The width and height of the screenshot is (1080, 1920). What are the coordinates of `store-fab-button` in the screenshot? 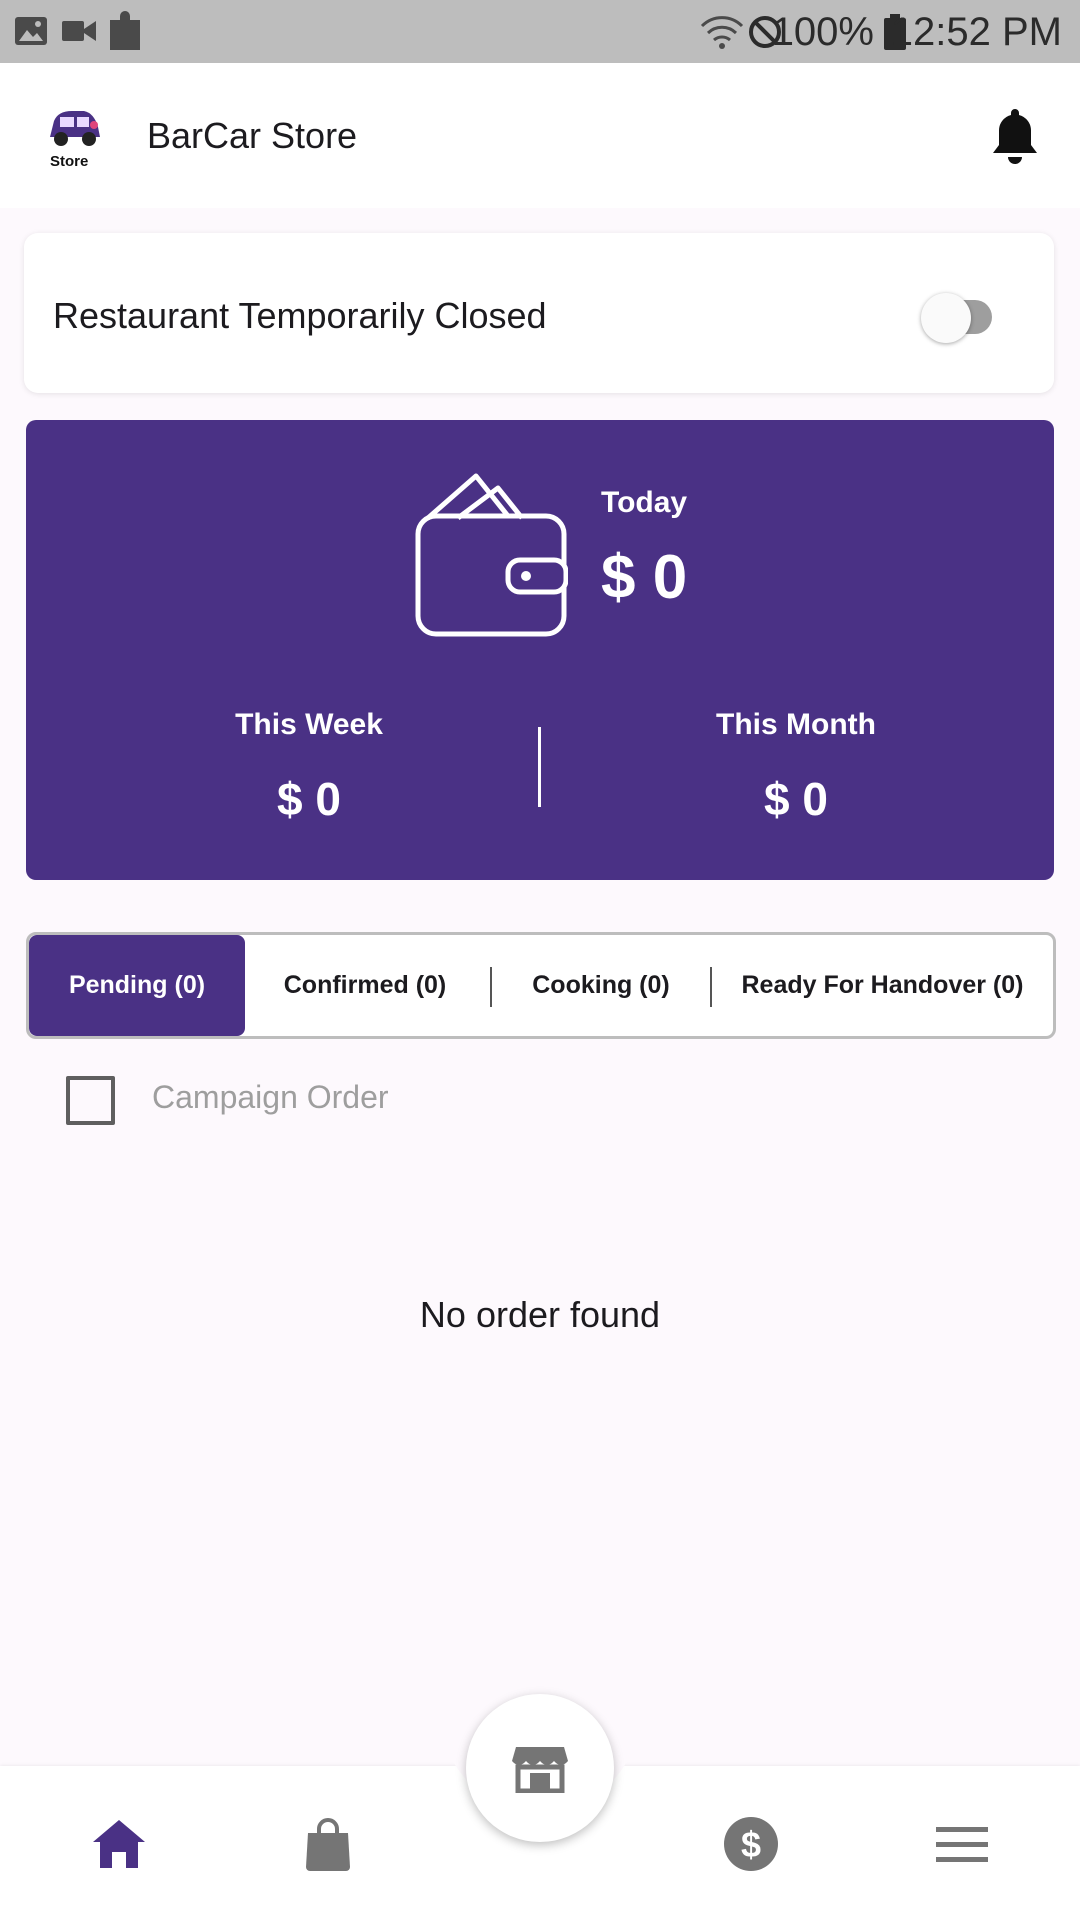 It's located at (540, 1768).